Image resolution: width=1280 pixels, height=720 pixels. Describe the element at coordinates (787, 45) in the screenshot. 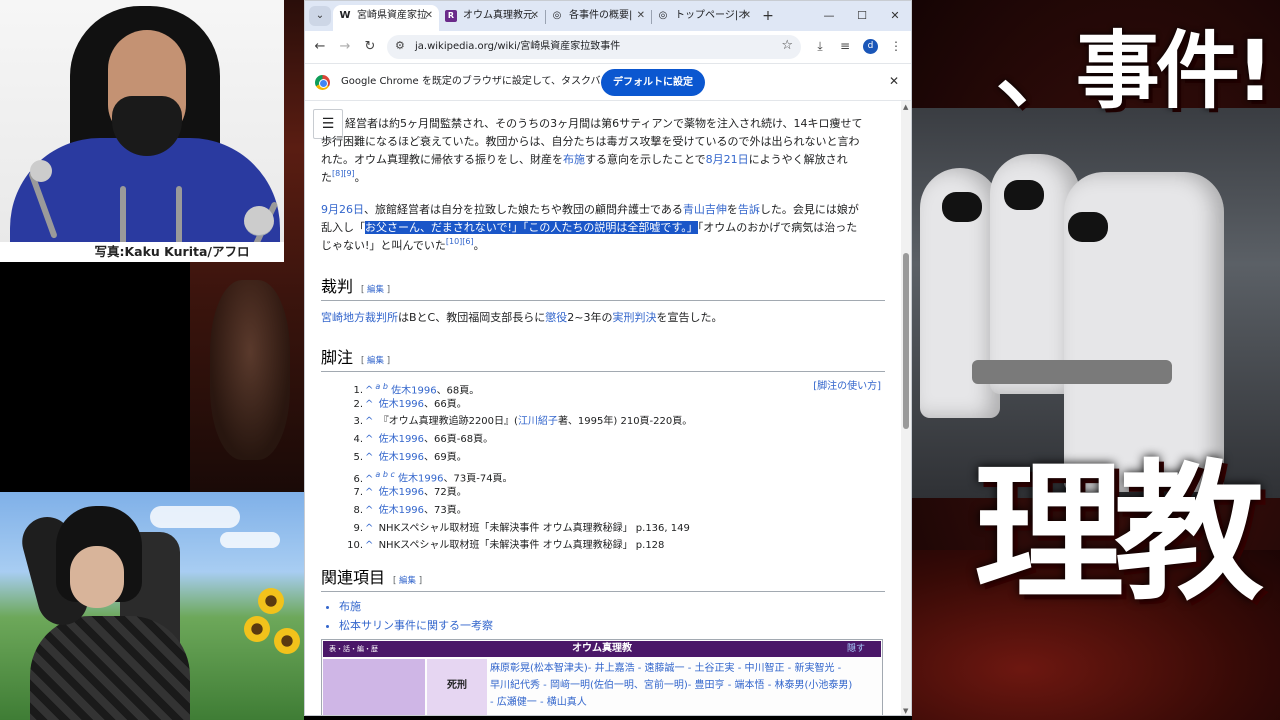

I see `bookmark-star-icon: ☆` at that location.